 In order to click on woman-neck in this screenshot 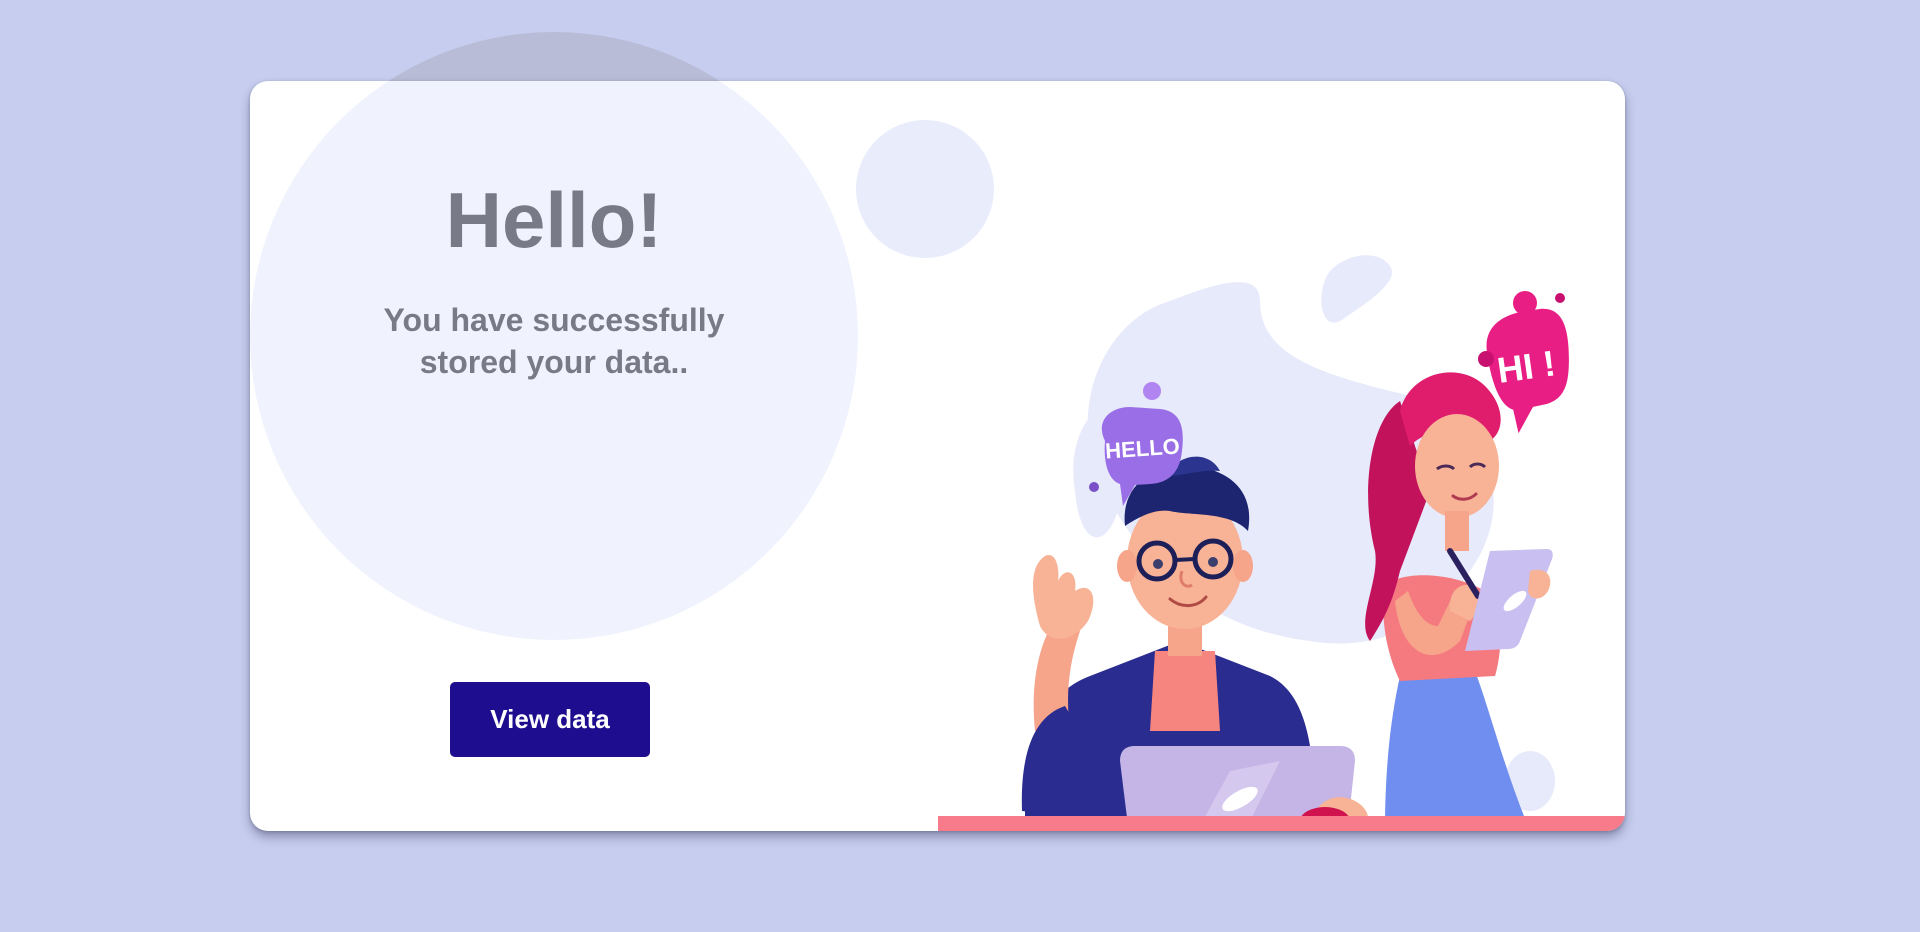, I will do `click(1457, 531)`.